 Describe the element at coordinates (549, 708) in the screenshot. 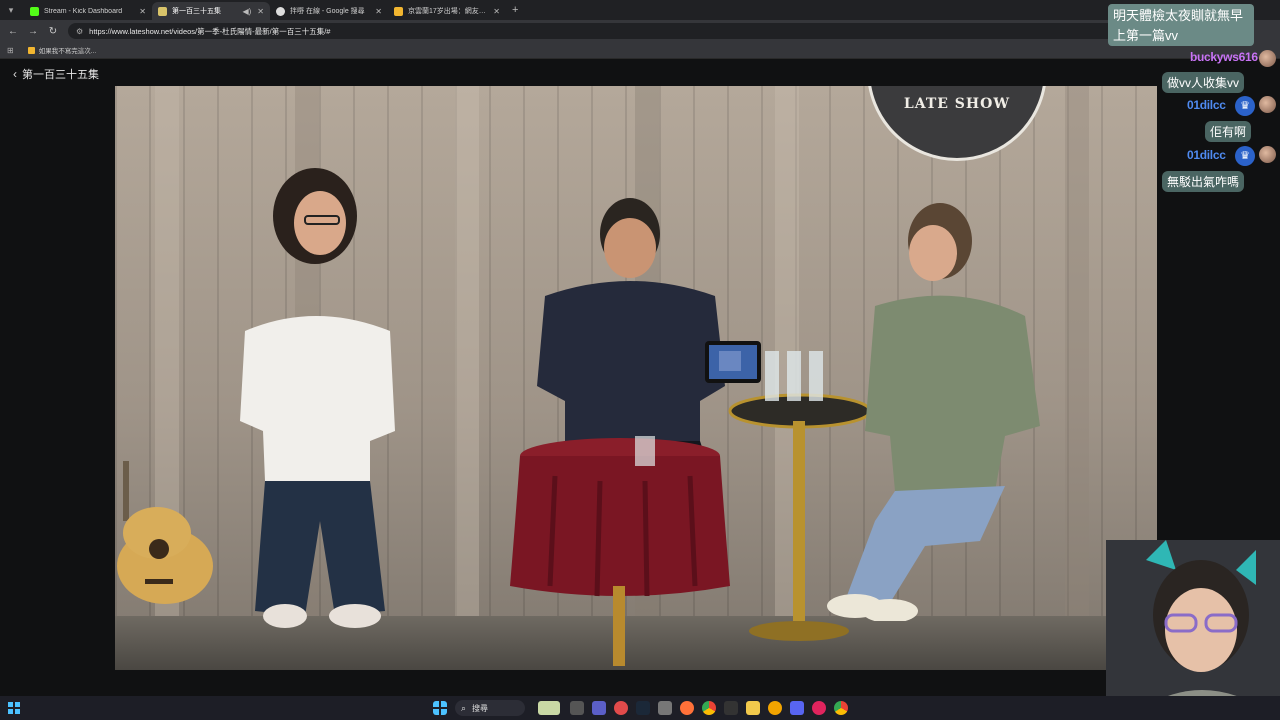

I see `widget-icon` at that location.